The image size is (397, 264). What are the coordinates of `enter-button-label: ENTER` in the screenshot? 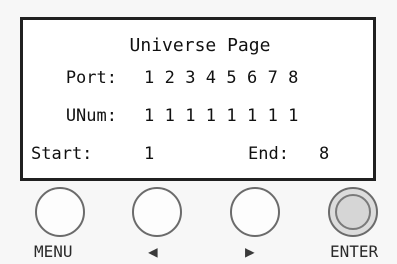 It's located at (354, 251).